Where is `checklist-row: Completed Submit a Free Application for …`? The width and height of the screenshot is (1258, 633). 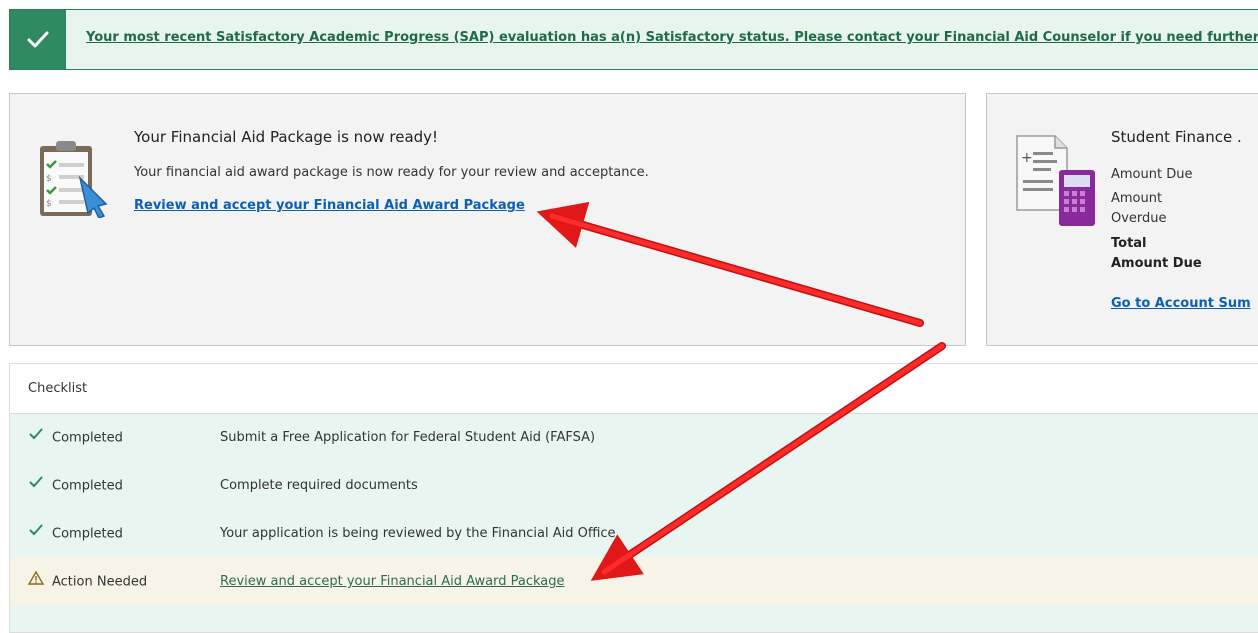 checklist-row: Completed Submit a Free Application for … is located at coordinates (634, 438).